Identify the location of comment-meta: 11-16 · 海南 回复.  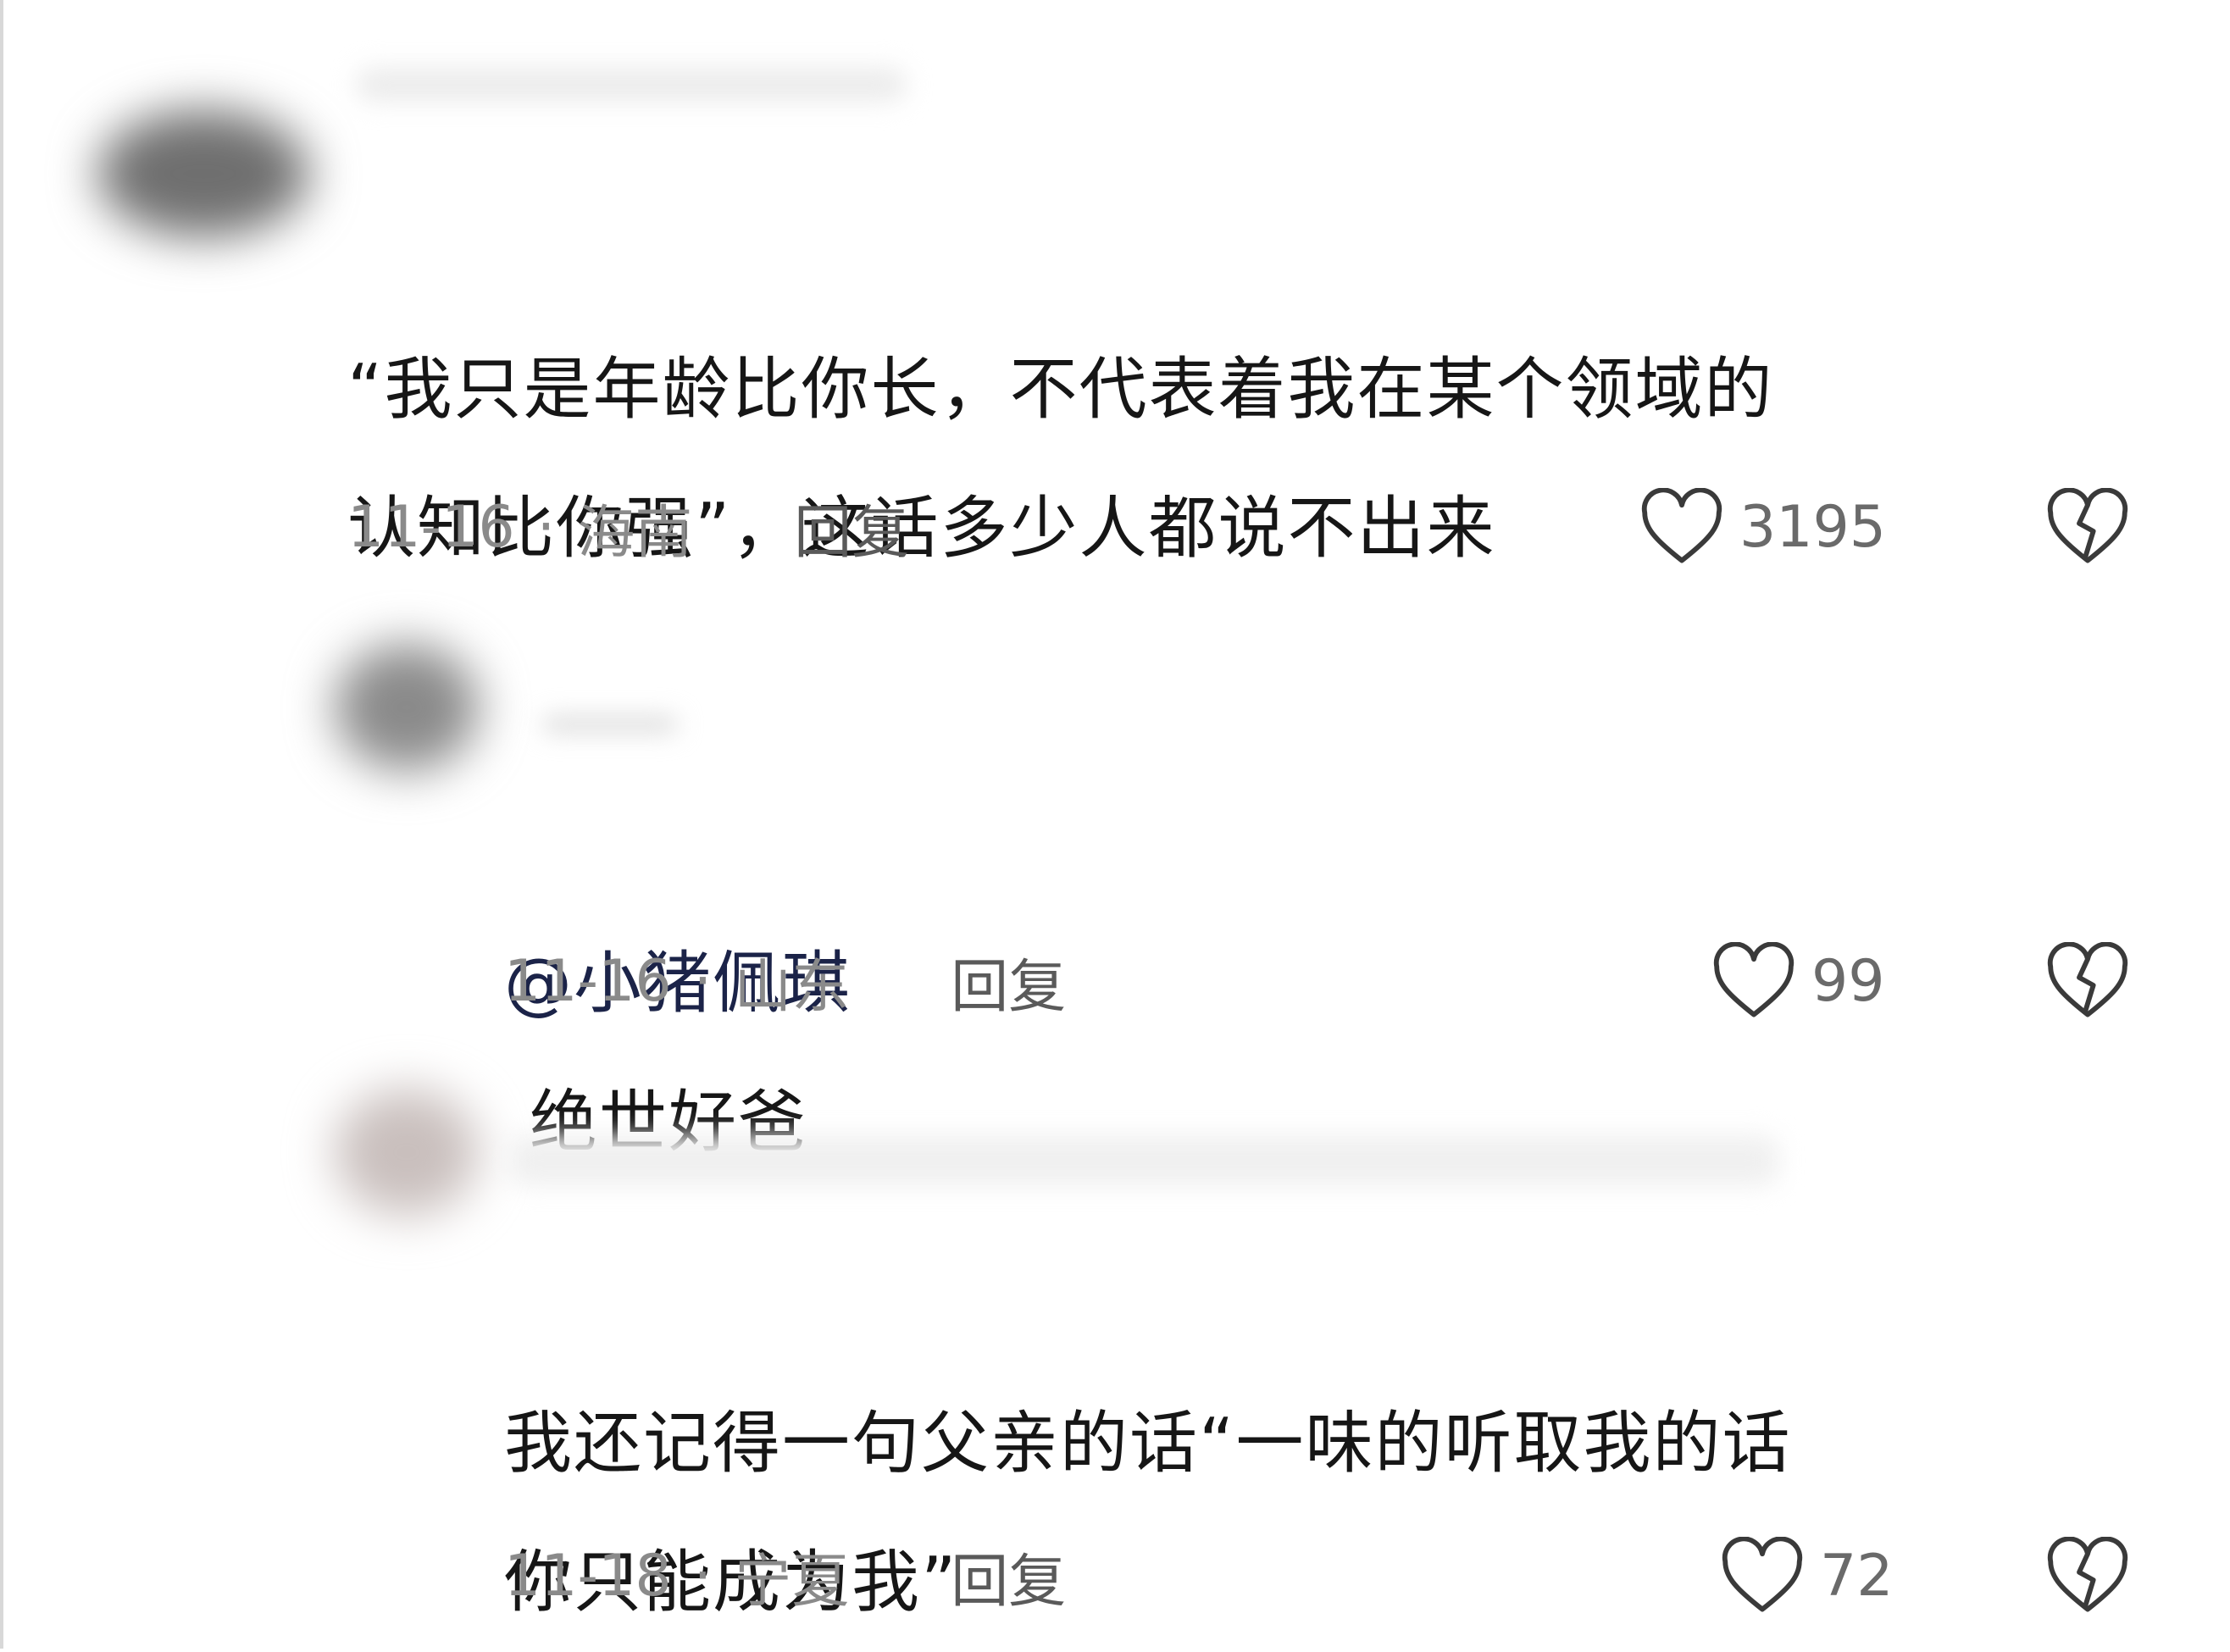
(628, 527).